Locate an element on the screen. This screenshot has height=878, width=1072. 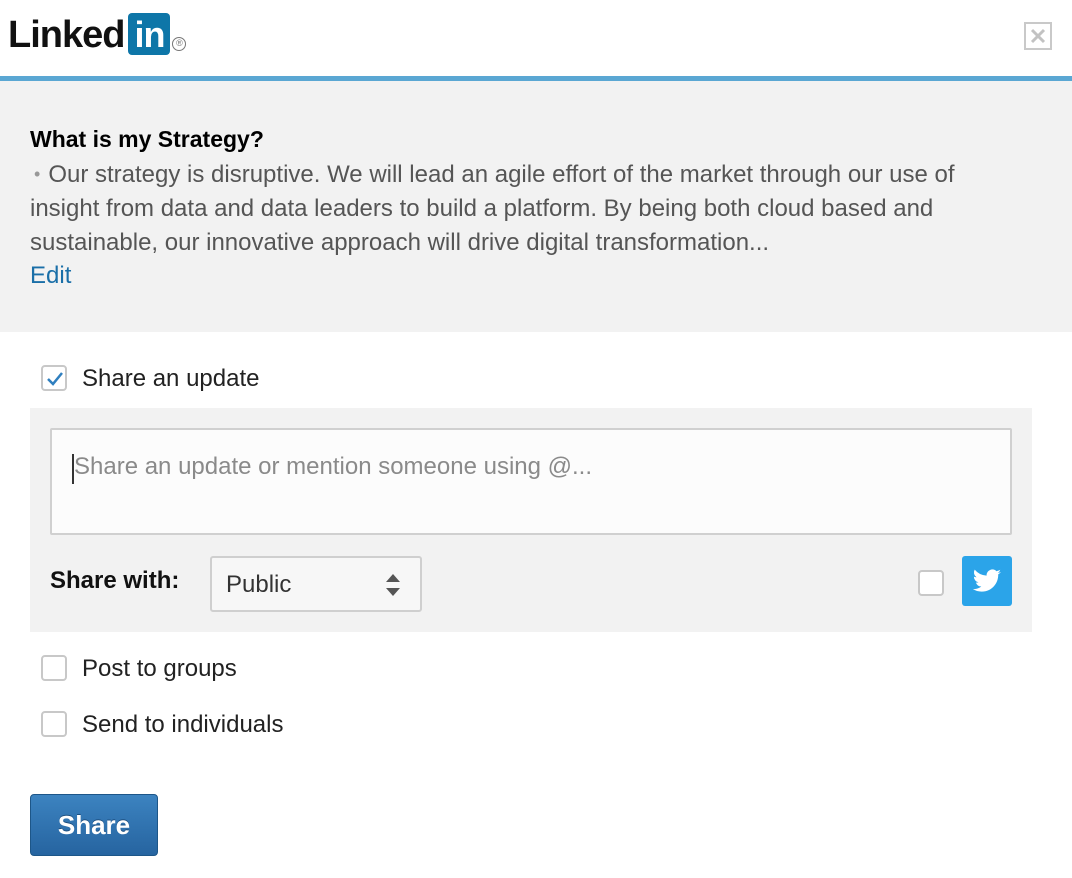
twitter-button is located at coordinates (987, 581).